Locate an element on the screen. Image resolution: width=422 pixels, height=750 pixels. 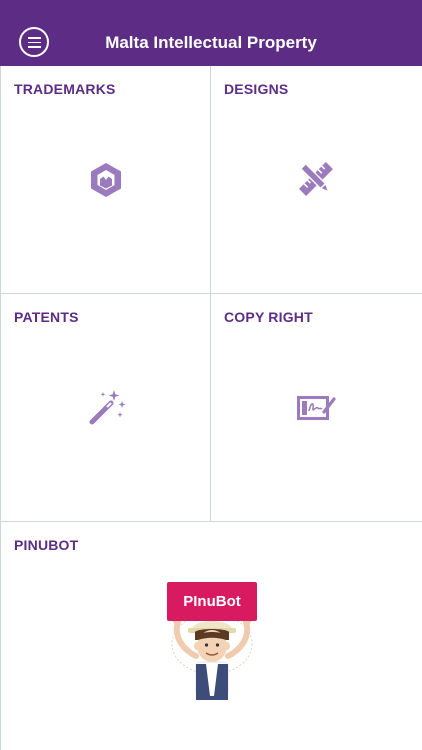
magic-wand-icon is located at coordinates (107, 407).